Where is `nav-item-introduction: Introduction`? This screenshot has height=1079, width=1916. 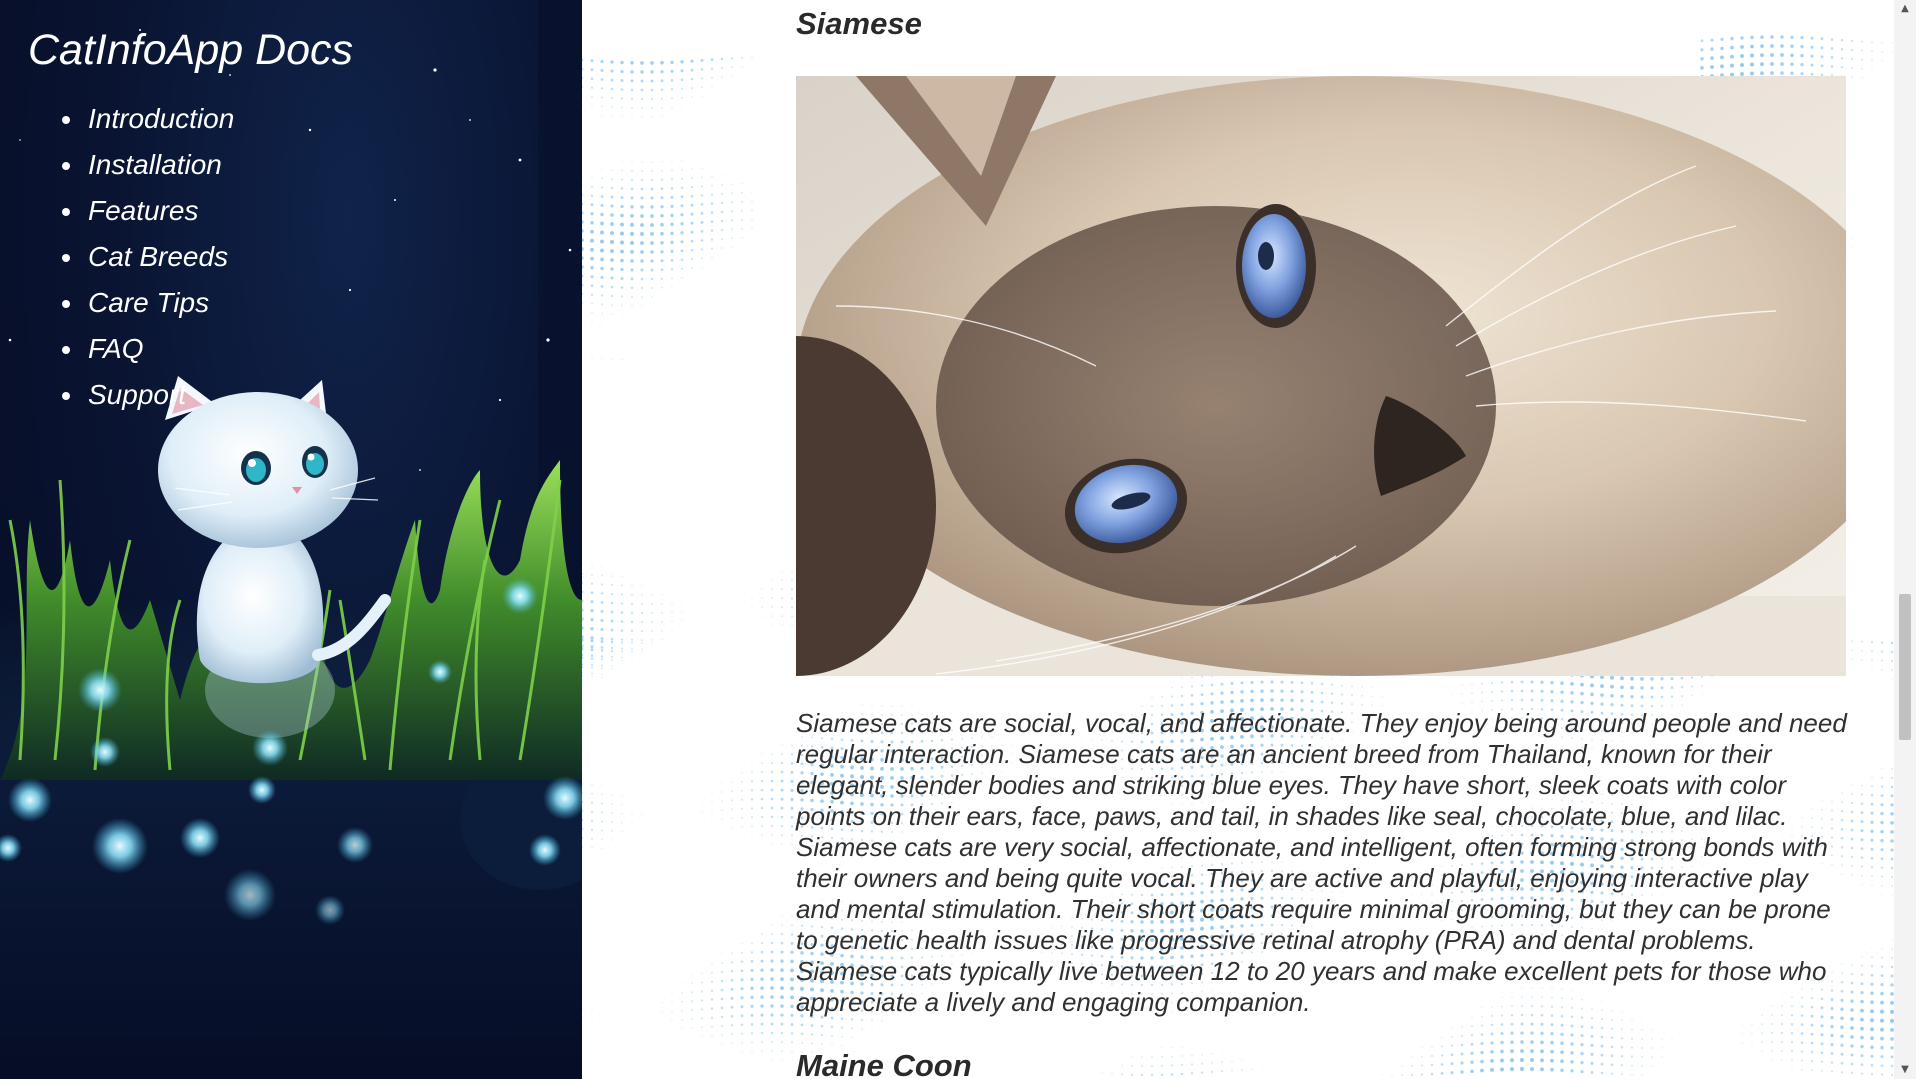 nav-item-introduction: Introduction is located at coordinates (146, 119).